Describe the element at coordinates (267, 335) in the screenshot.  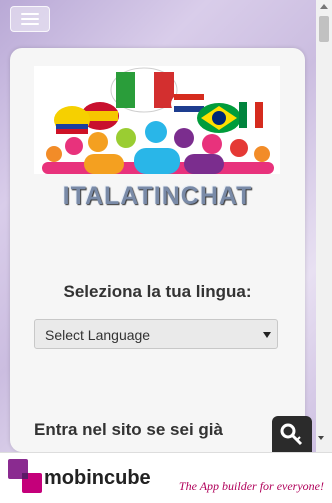
I see `chevron-down-icon` at that location.